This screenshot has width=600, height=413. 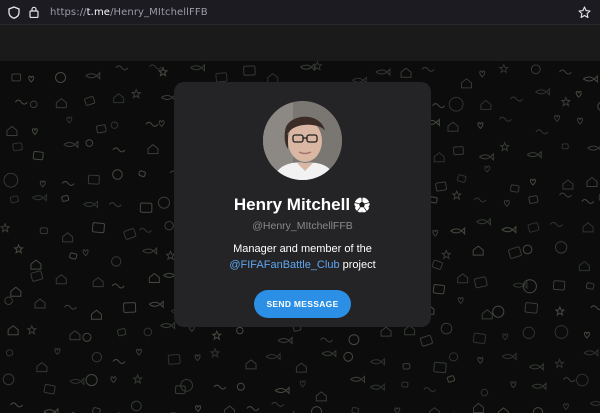 What do you see at coordinates (362, 205) in the screenshot?
I see `soccer-ball-icon` at bounding box center [362, 205].